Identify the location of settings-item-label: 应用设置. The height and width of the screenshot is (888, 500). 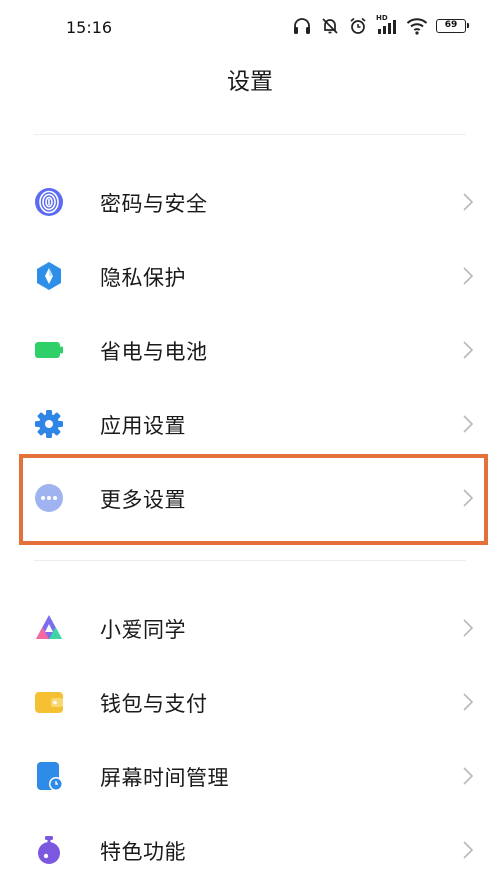
(143, 426).